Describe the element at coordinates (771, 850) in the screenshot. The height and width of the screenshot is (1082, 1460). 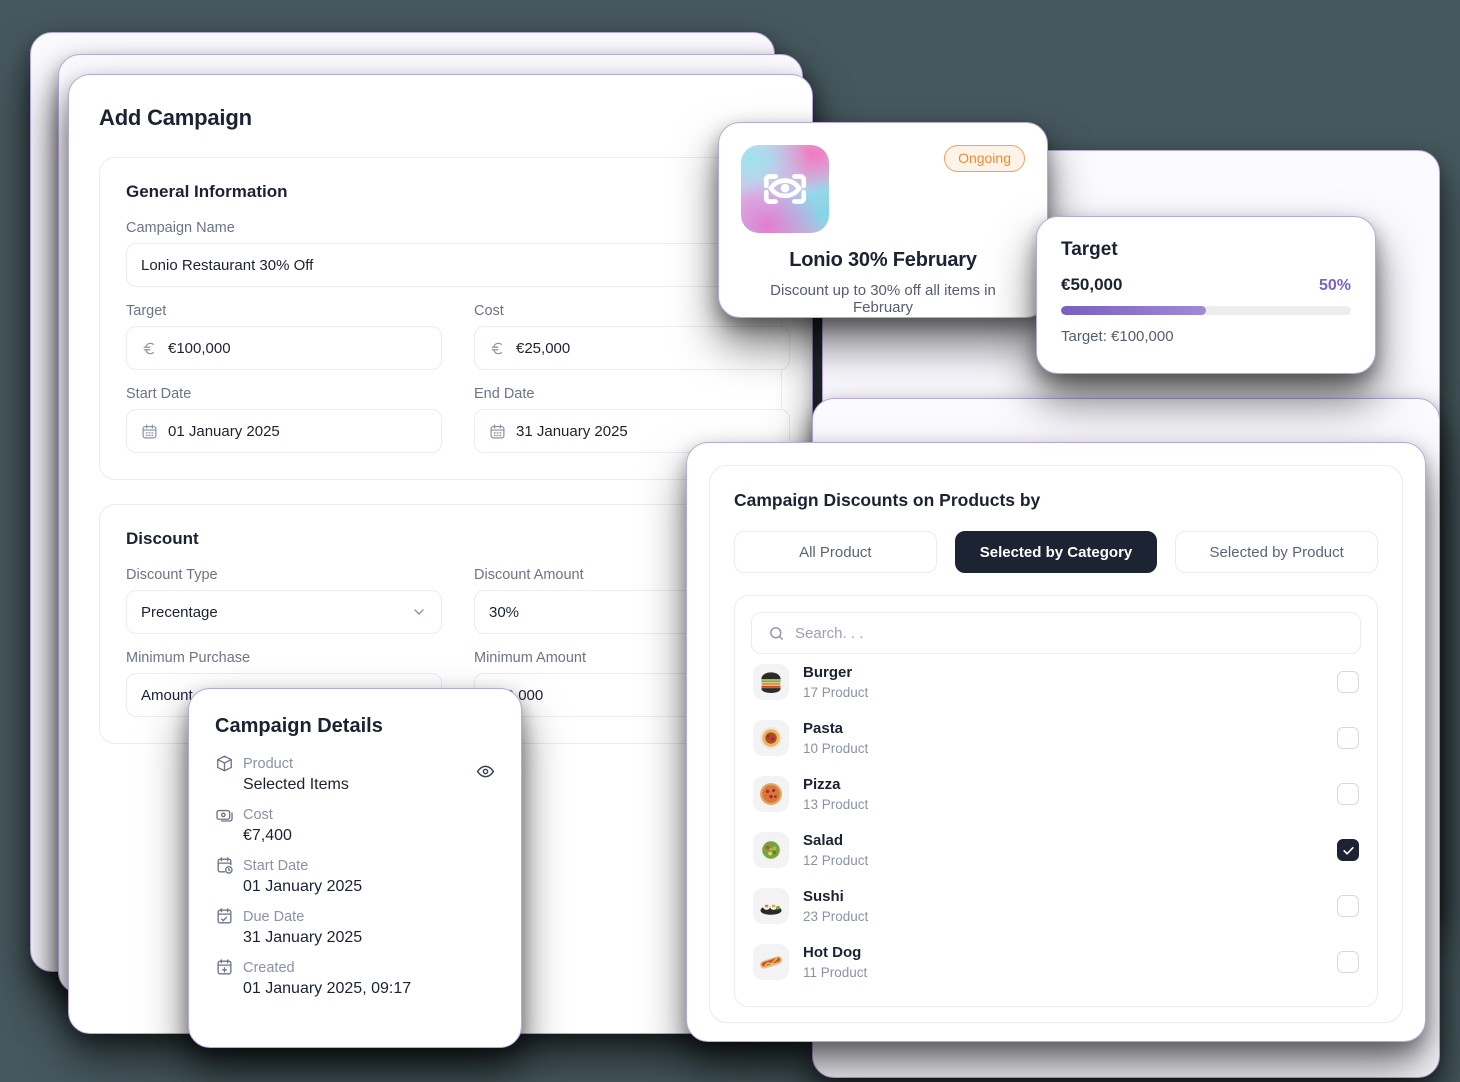
I see `salad-thumb` at that location.